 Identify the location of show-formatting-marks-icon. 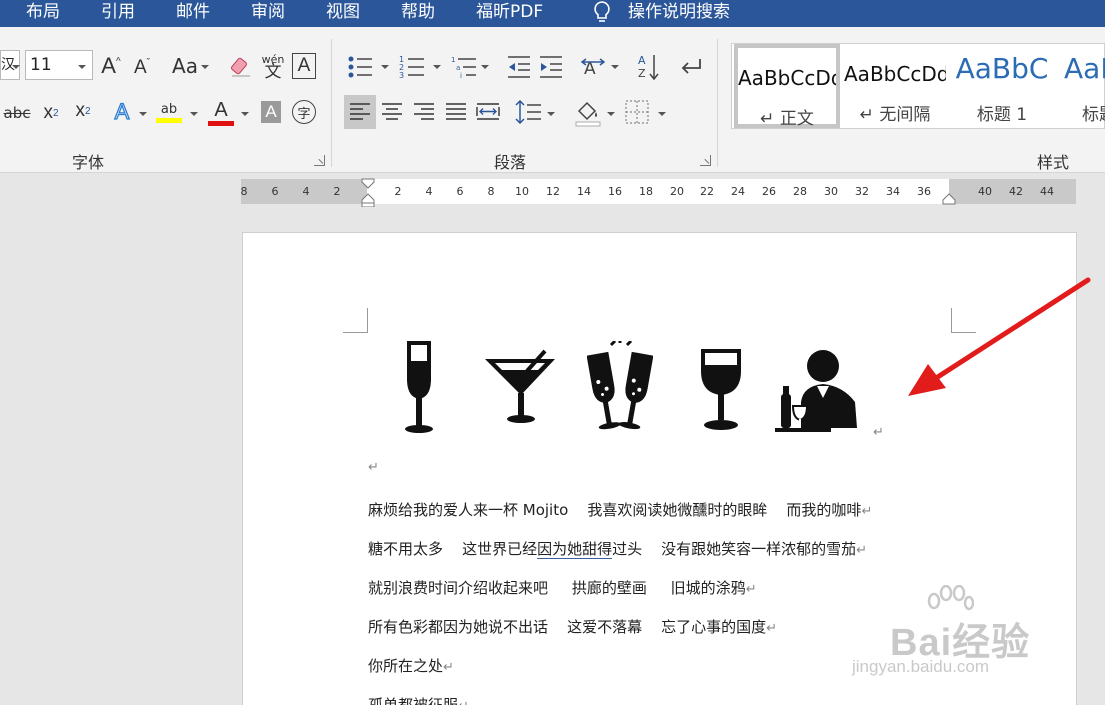
(691, 67).